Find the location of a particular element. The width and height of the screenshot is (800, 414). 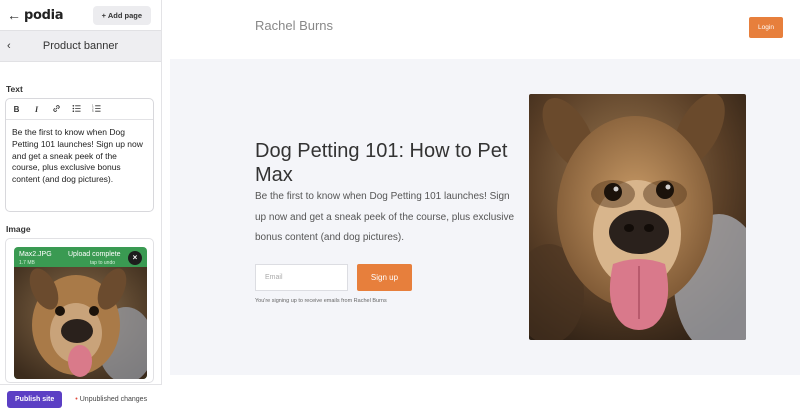

sign-up-button: Sign up is located at coordinates (384, 277).